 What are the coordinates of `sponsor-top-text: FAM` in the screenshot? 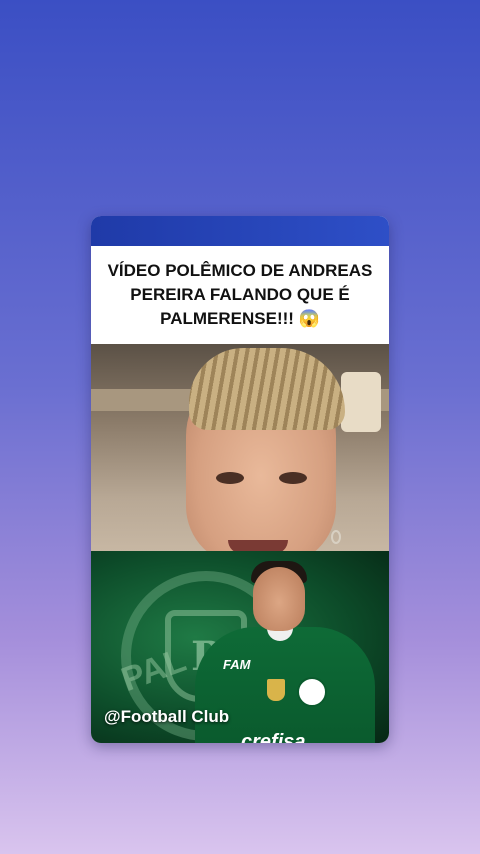 It's located at (237, 664).